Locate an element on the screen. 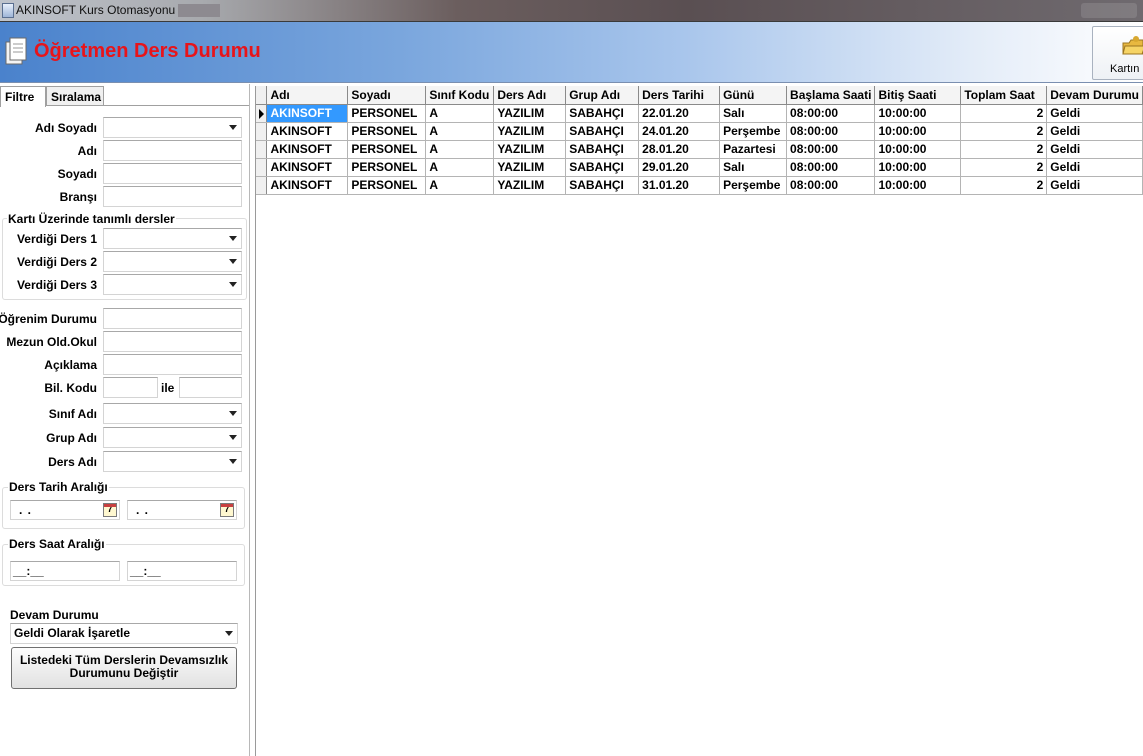 The width and height of the screenshot is (1143, 756). column-header: Adı is located at coordinates (307, 95).